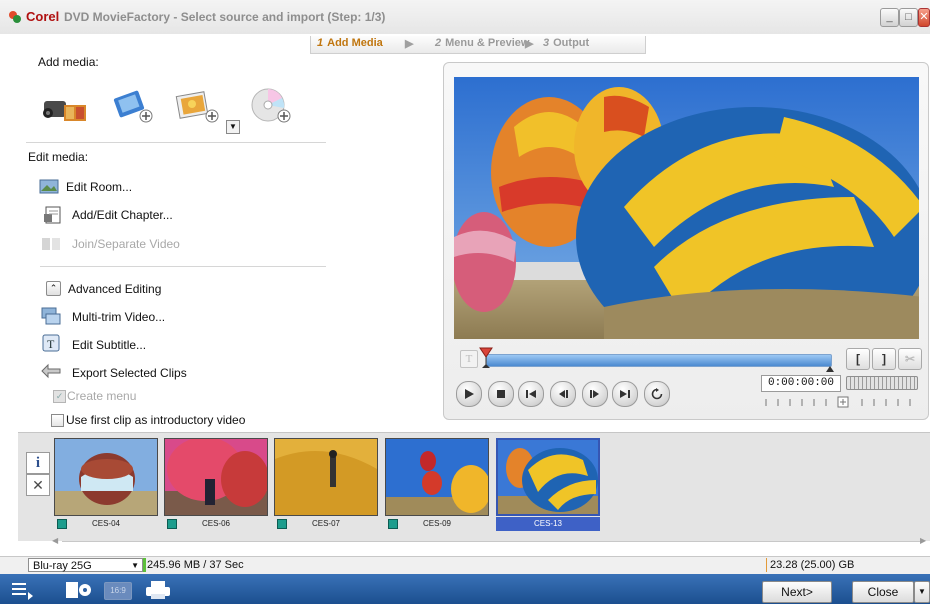  What do you see at coordinates (908, 17) in the screenshot?
I see `maximize-button: □` at bounding box center [908, 17].